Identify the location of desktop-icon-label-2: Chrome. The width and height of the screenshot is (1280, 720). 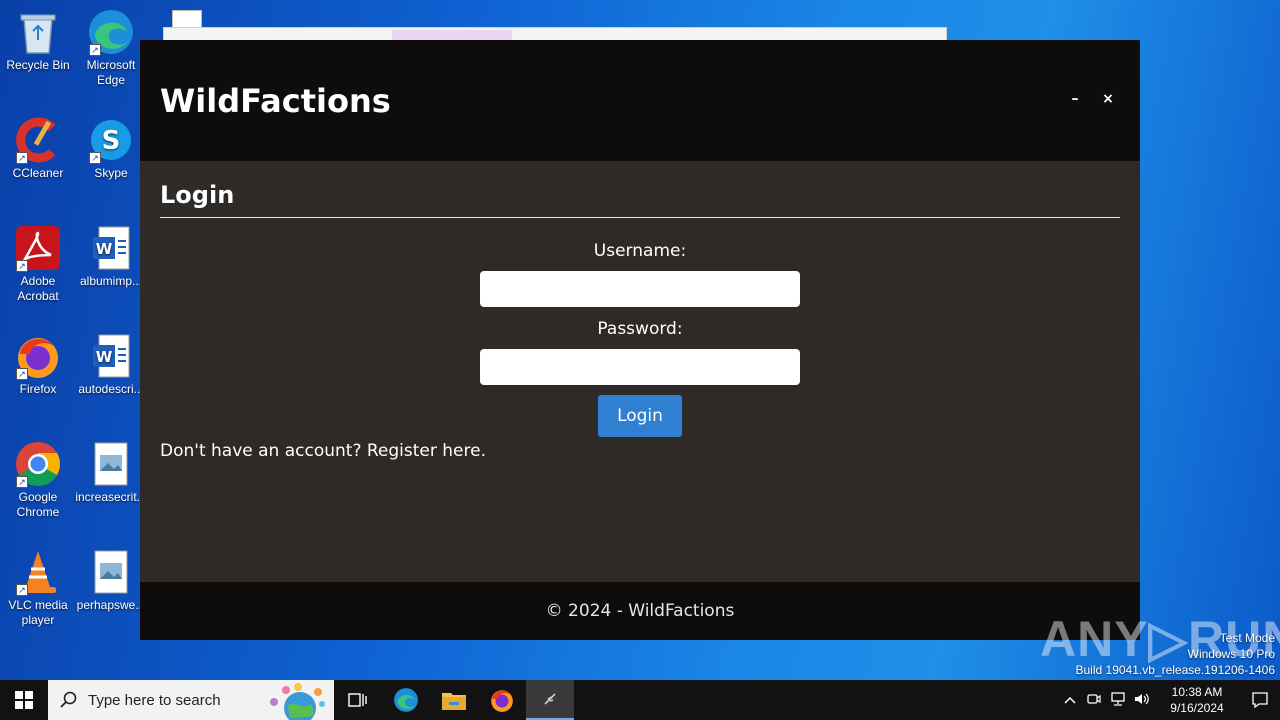
(38, 512).